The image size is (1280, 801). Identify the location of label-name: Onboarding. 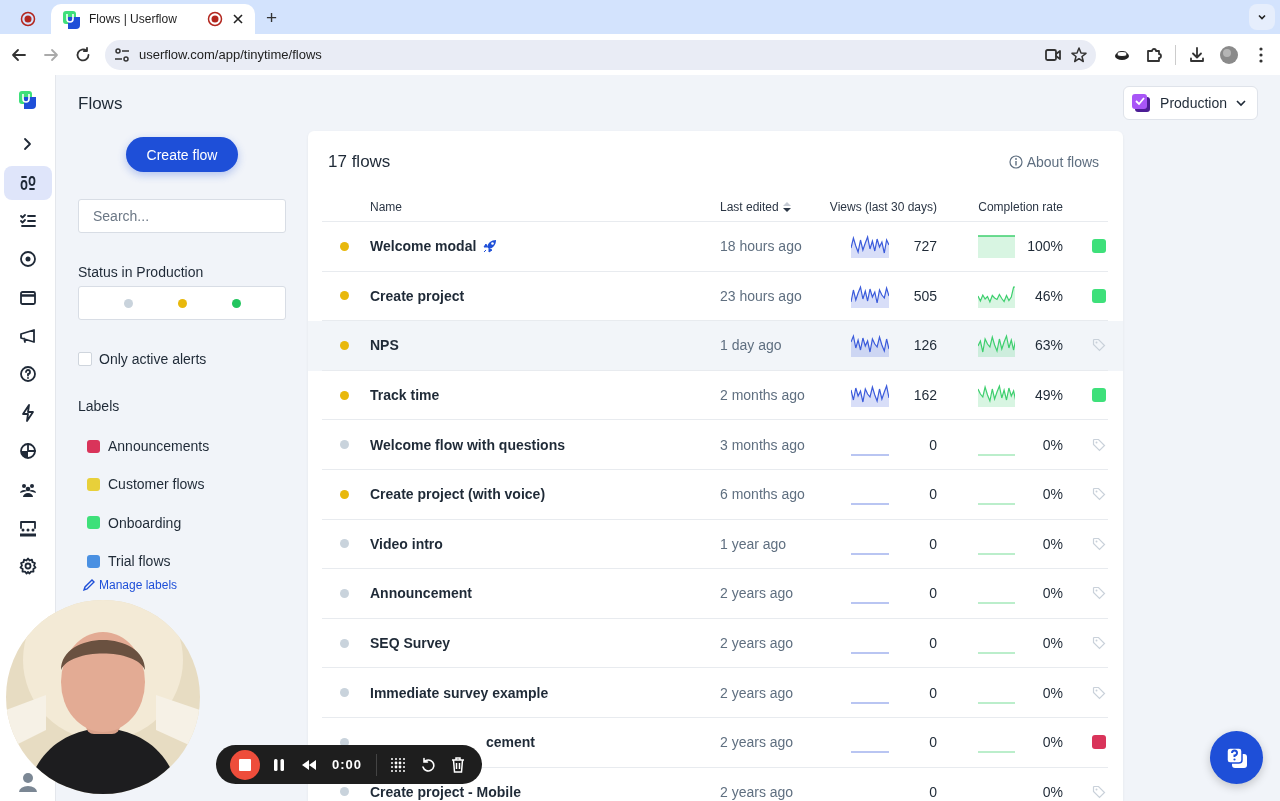
(145, 522).